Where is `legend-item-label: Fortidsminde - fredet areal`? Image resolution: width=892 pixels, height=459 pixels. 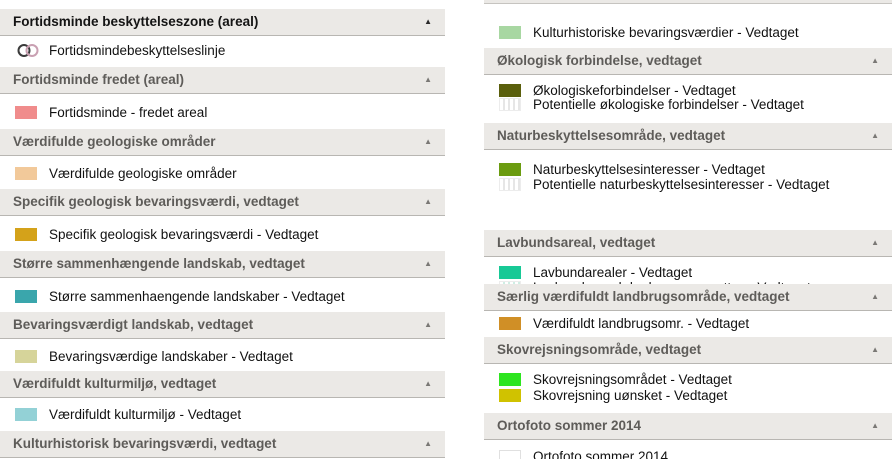 legend-item-label: Fortidsminde - fredet areal is located at coordinates (128, 112).